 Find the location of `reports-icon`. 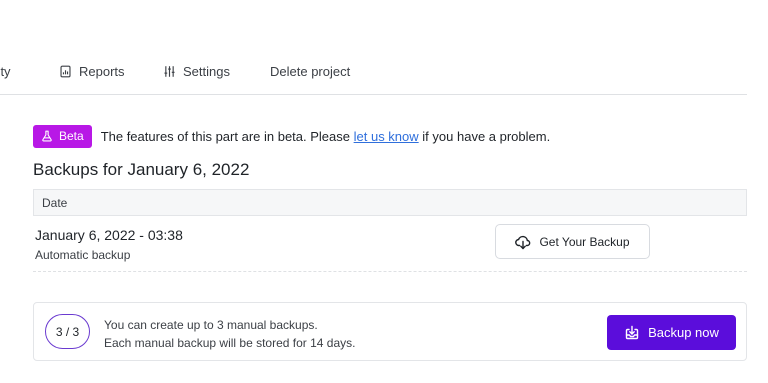

reports-icon is located at coordinates (65, 71).